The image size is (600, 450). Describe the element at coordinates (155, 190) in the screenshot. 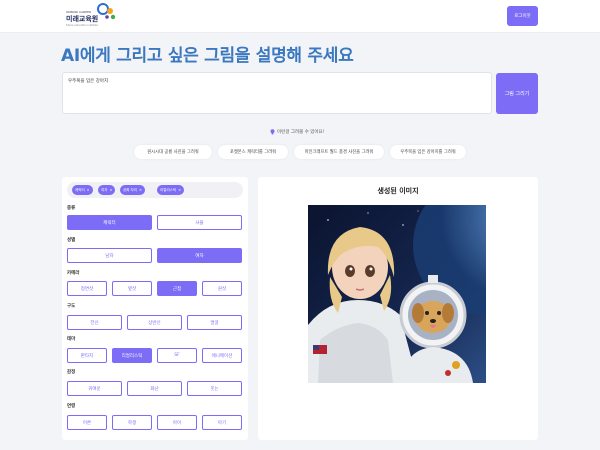

I see `selected-tags-bar: 캐릭터 × 여자 × 공짜 자리 × 리얼리스틱 ×` at that location.